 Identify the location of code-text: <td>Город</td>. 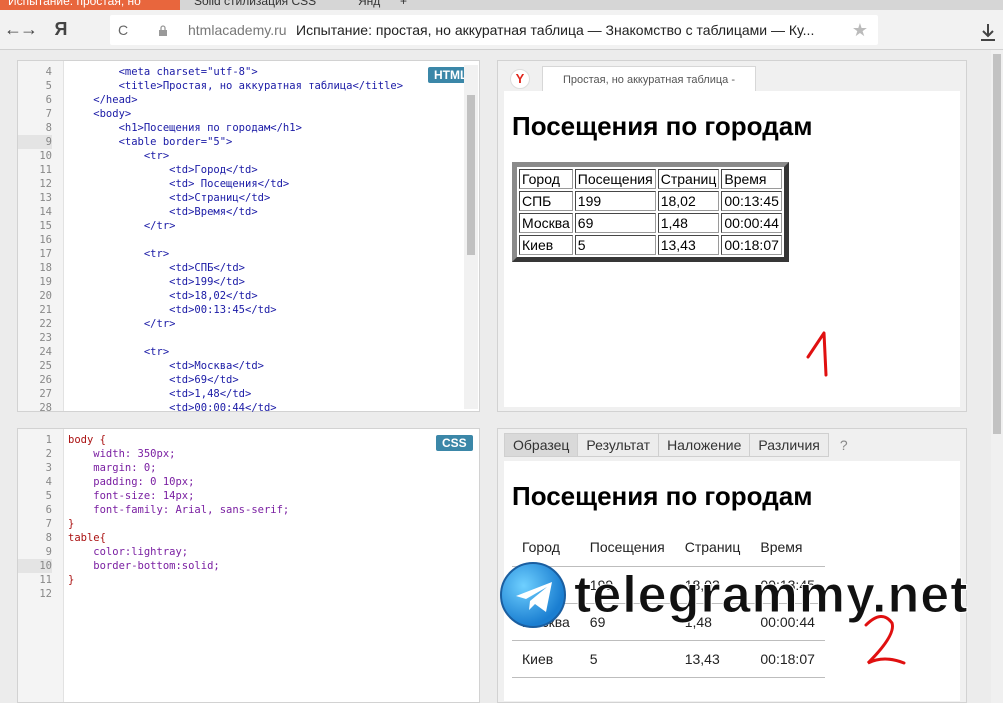
(163, 170).